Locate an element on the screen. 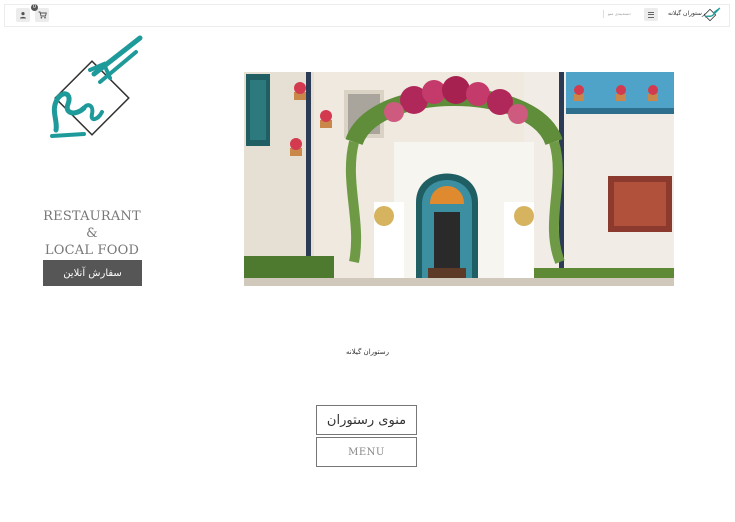 The width and height of the screenshot is (735, 522). cart-count-badge: 0 is located at coordinates (34, 7).